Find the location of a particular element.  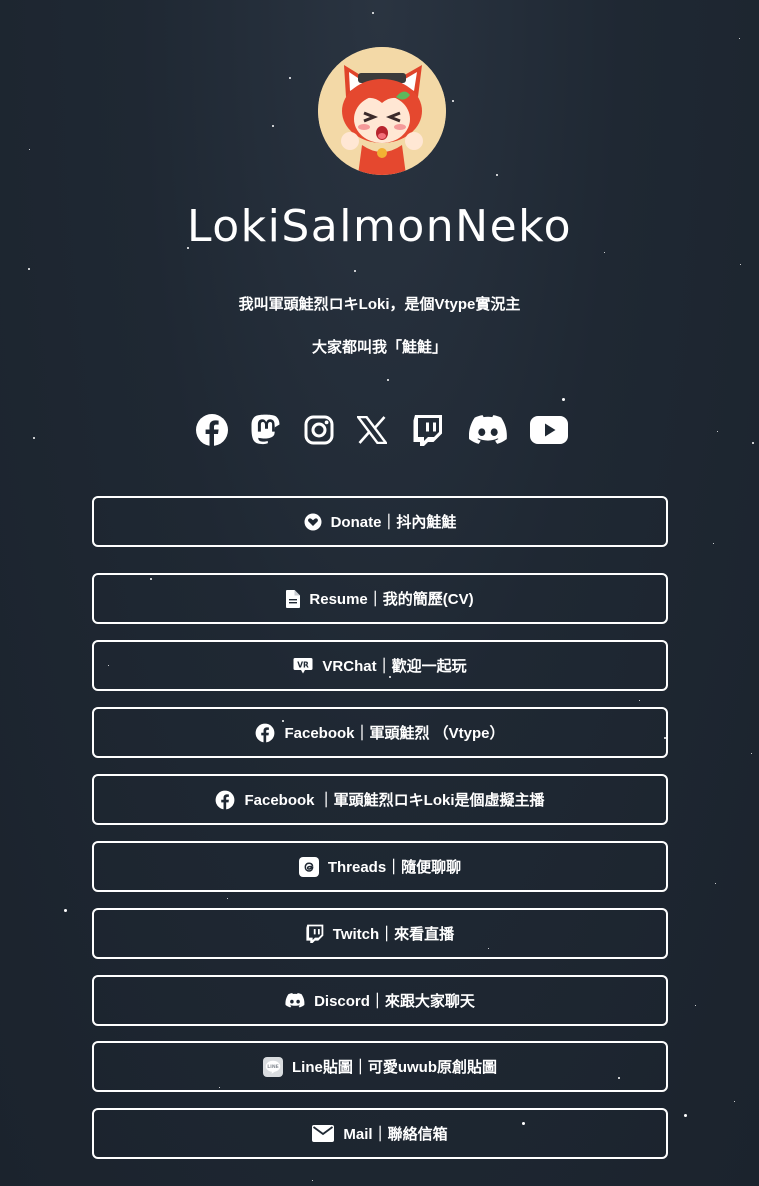

instagram-icon is located at coordinates (319, 430).